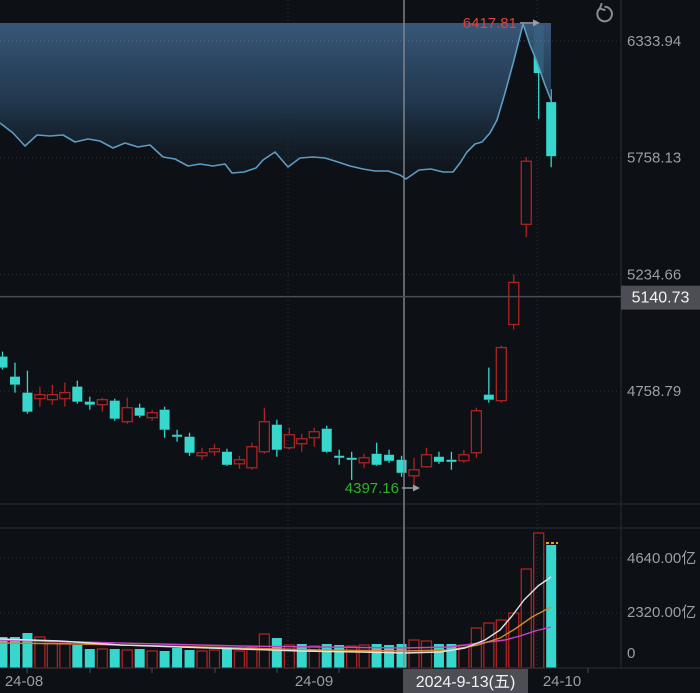 This screenshot has height=693, width=700. I want to click on price-axis-label: 5758.13, so click(654, 158).